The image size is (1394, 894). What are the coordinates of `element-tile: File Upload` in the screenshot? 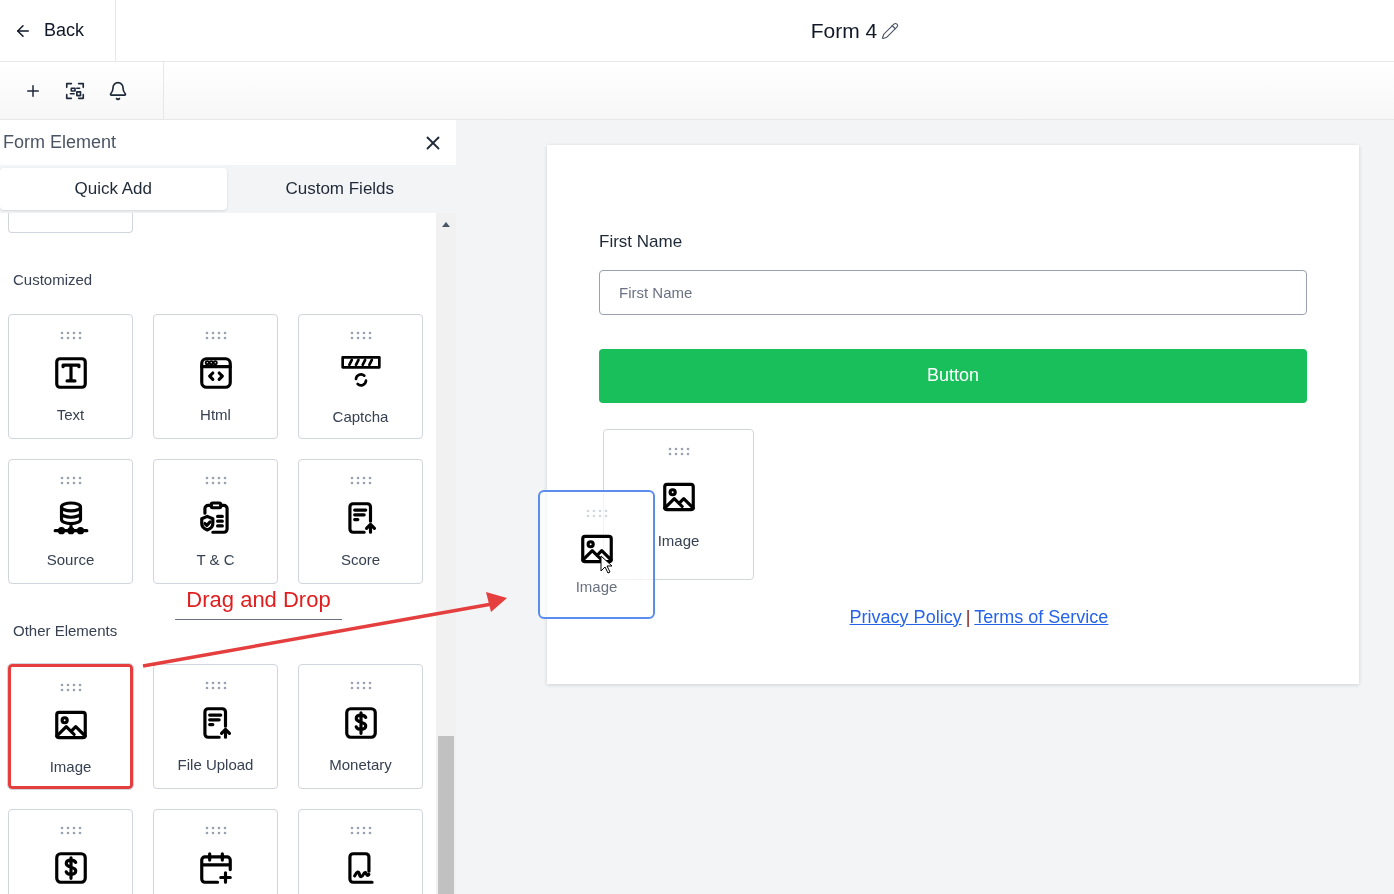 It's located at (215, 726).